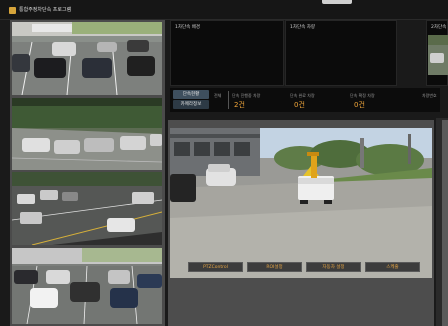 This screenshot has width=448, height=326. Describe the element at coordinates (191, 94) in the screenshot. I see `tab-enforcement-status: 단속현황` at that location.